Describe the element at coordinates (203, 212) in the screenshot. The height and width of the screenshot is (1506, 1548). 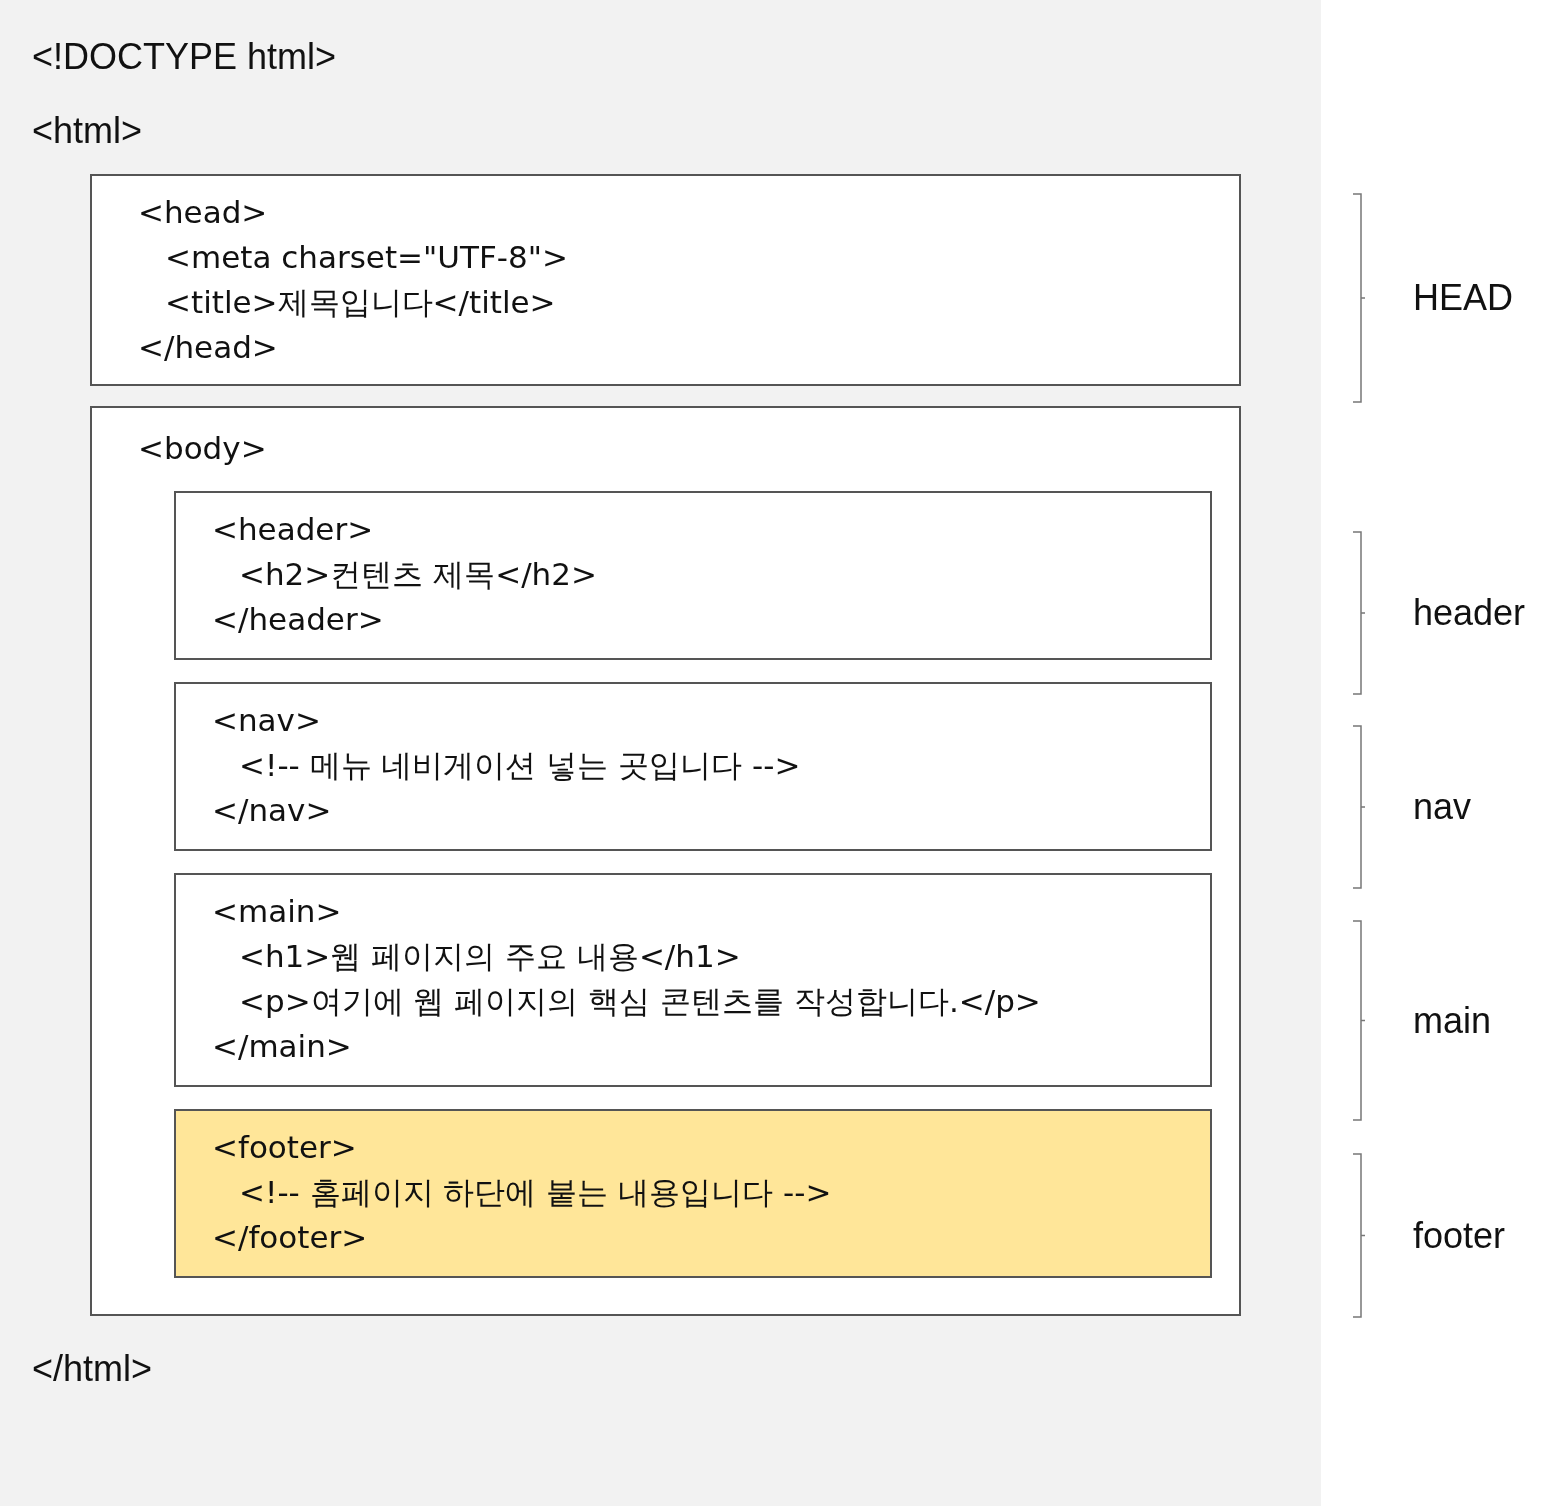
I see `code-line: <head>` at that location.